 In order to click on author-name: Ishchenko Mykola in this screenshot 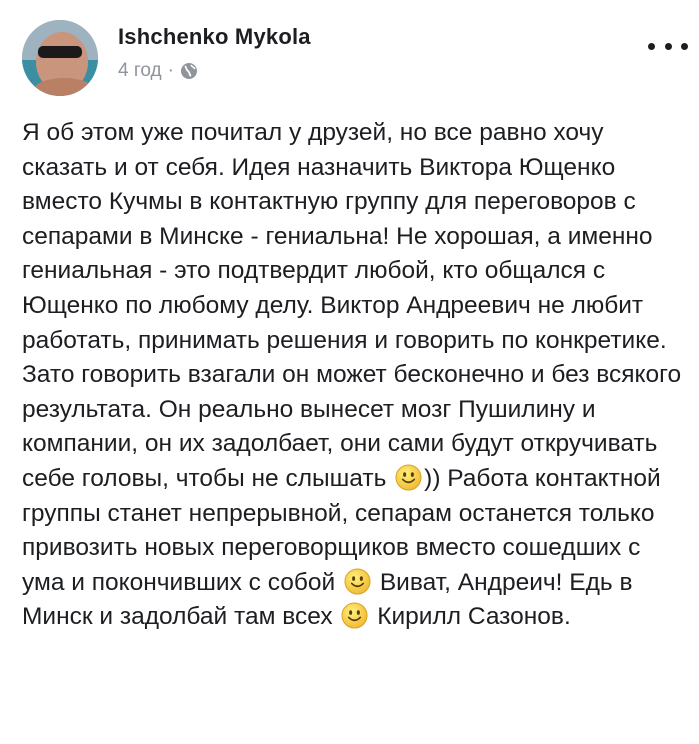, I will do `click(214, 37)`.